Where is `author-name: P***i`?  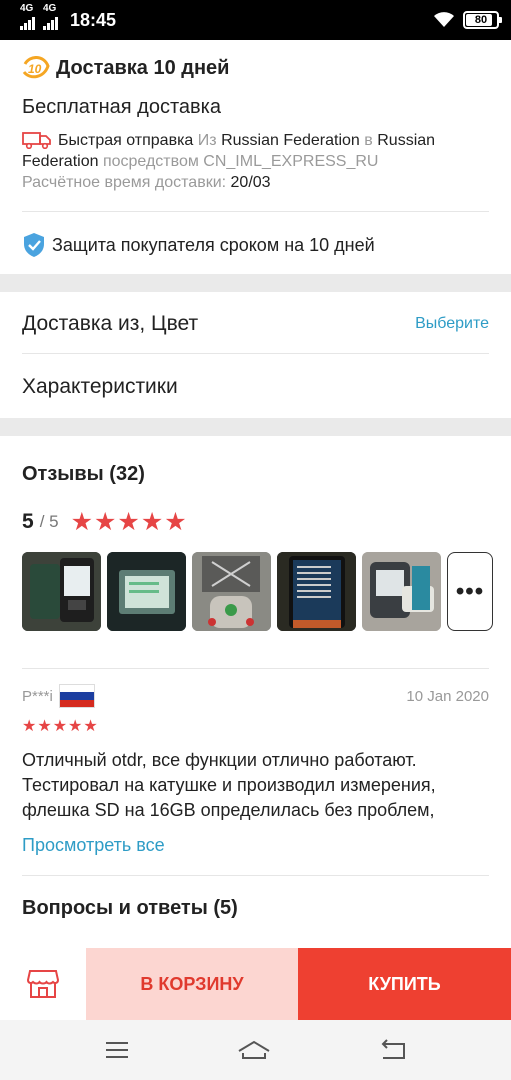
author-name: P***i is located at coordinates (37, 696).